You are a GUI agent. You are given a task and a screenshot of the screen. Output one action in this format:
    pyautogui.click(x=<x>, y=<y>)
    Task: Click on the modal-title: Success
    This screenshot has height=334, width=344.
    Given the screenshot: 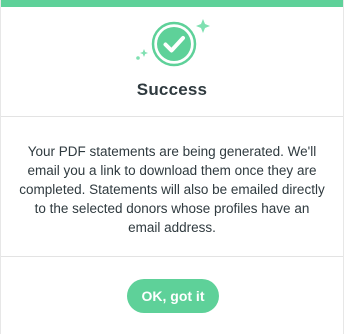 What is the action you would take?
    pyautogui.click(x=172, y=89)
    